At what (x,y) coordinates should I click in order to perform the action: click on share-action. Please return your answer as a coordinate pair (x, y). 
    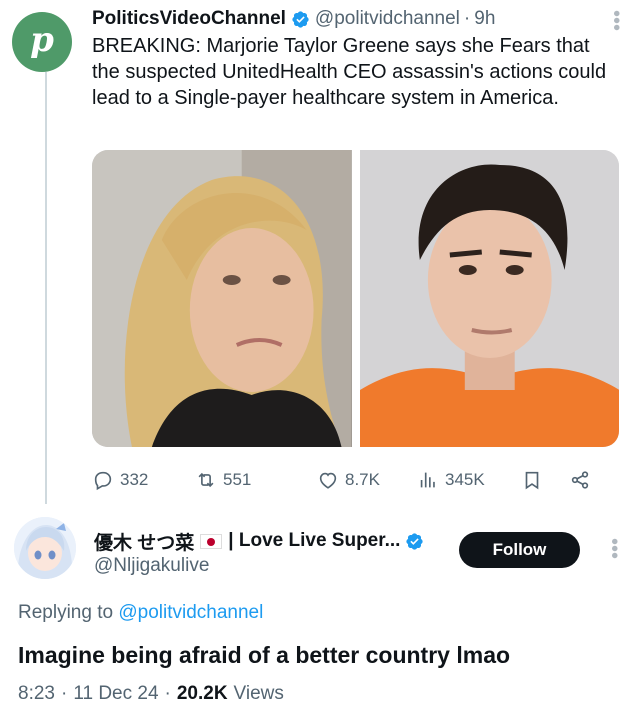
    Looking at the image, I should click on (580, 480).